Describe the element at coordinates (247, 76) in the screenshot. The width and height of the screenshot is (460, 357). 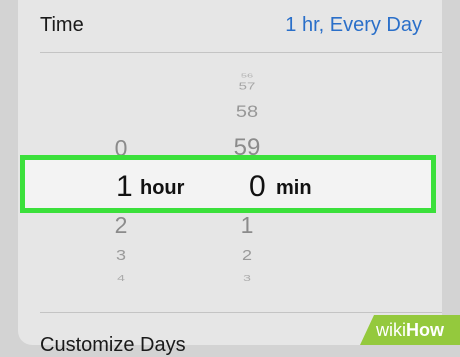
I see `minute-option: 56` at that location.